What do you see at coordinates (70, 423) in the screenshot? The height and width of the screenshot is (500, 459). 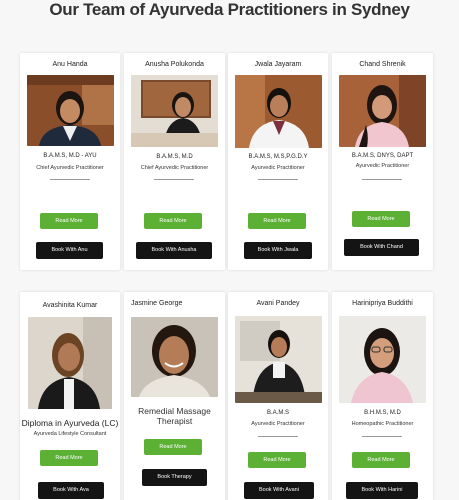 I see `practitioner-credentials: Diploma in Ayurveda (LC)` at bounding box center [70, 423].